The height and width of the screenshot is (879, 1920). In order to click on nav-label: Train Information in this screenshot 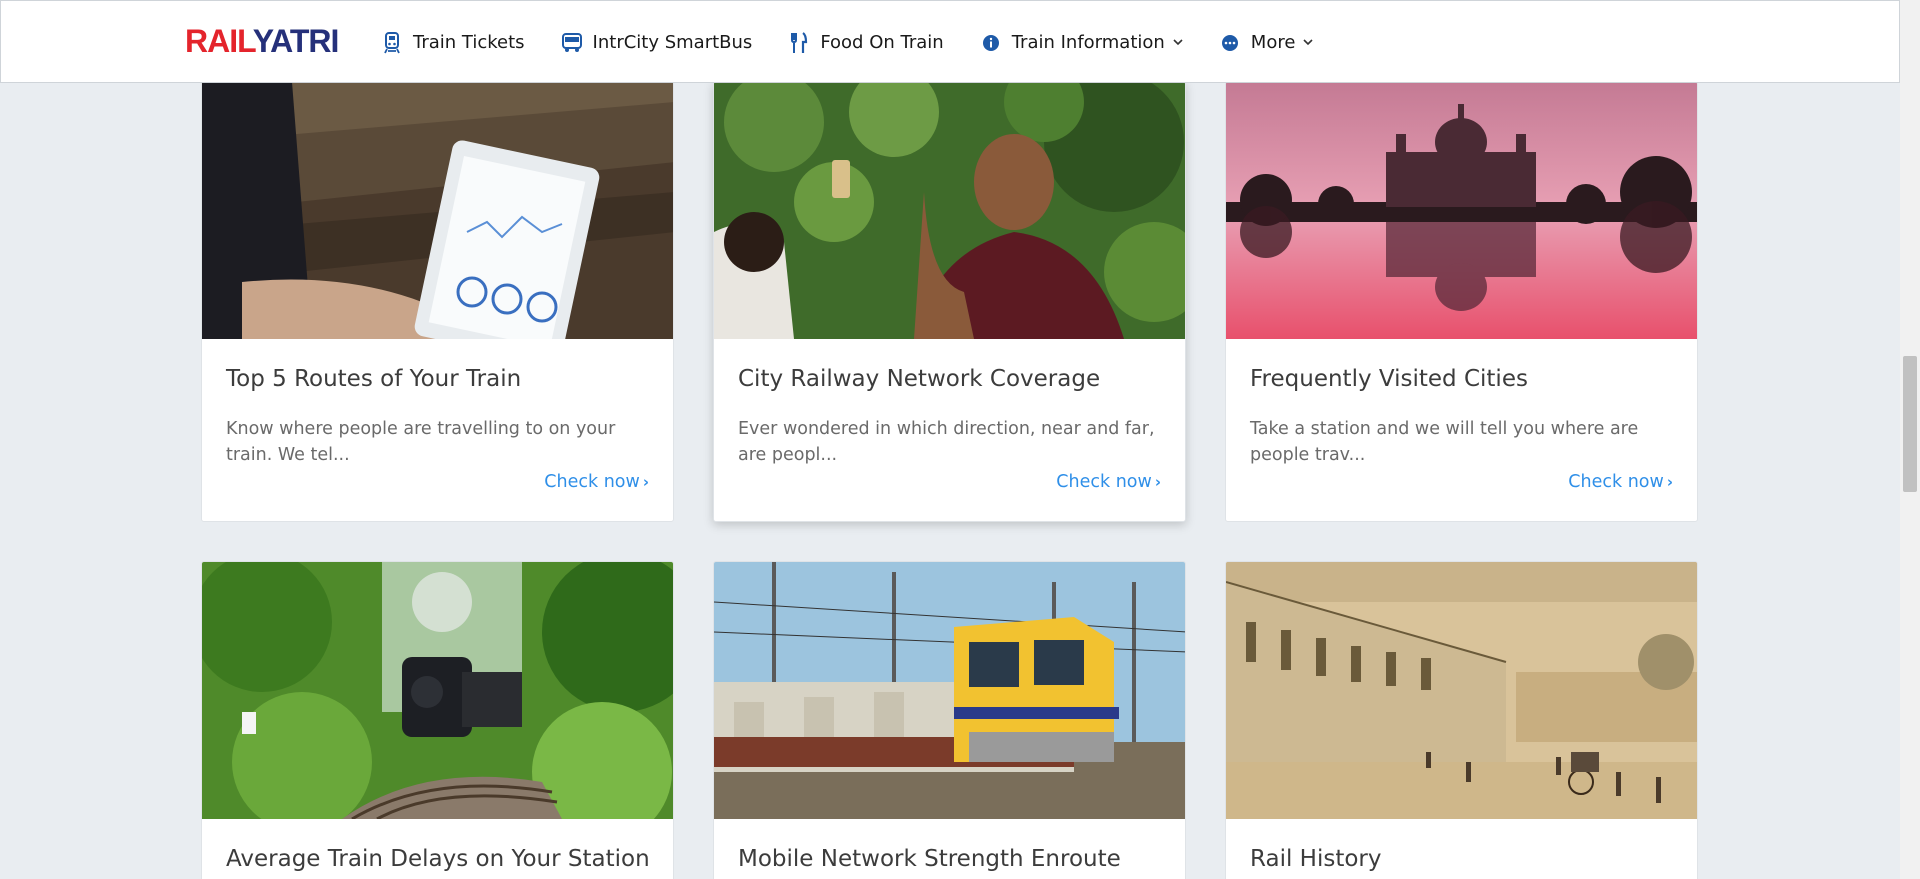, I will do `click(1088, 42)`.